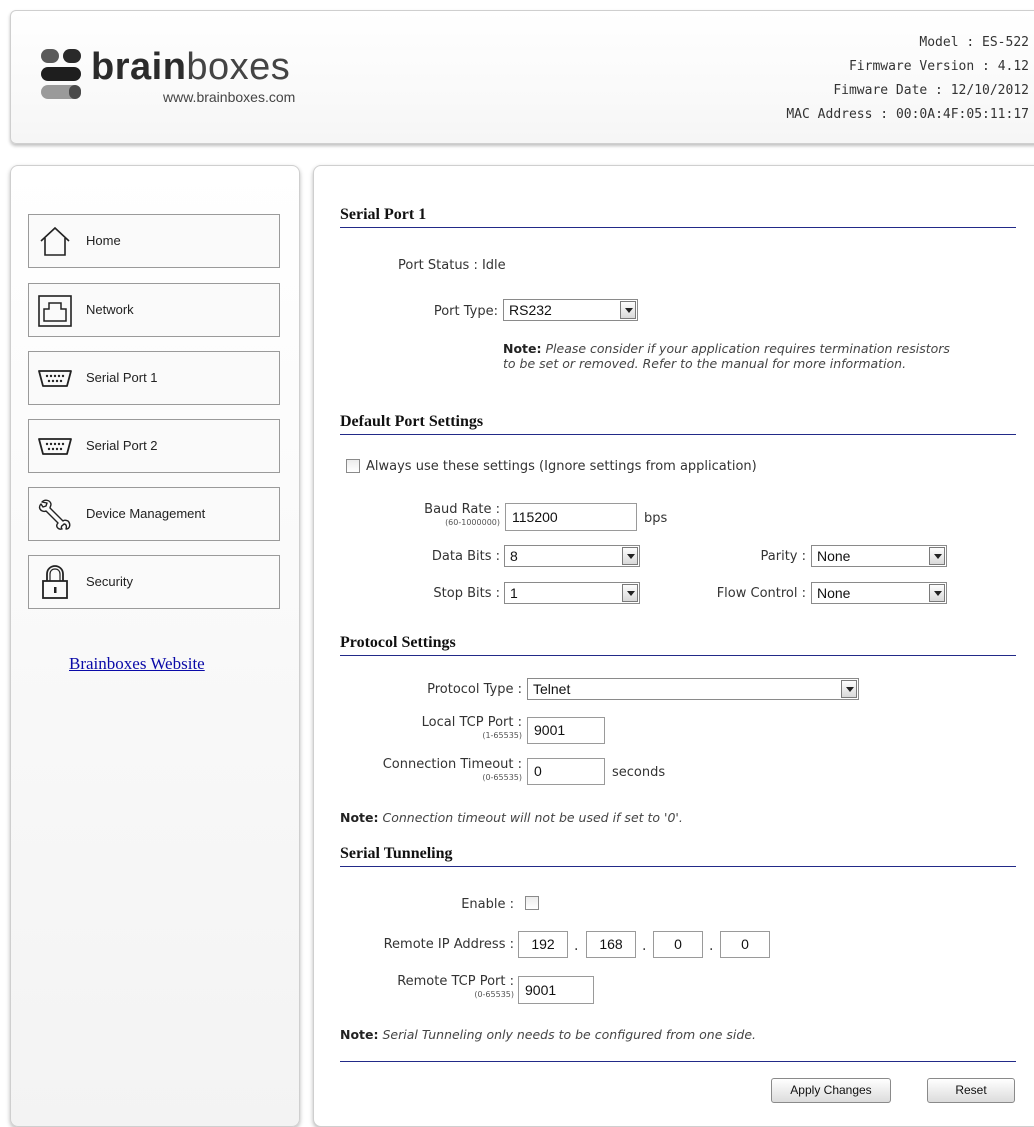 This screenshot has width=1034, height=1127. What do you see at coordinates (418, 727) in the screenshot?
I see `local-tcp-port-label: Local TCP Port : (1-65535)` at bounding box center [418, 727].